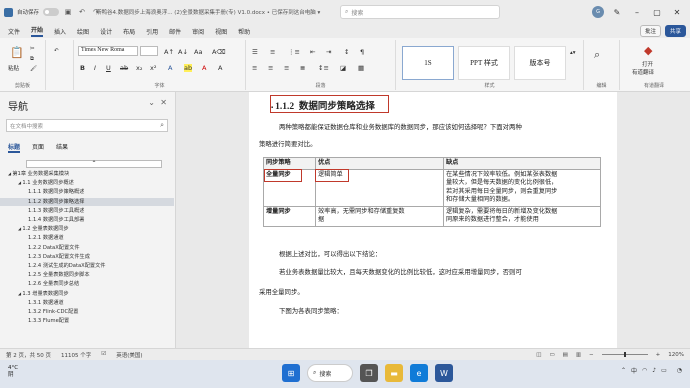 The width and height of the screenshot is (690, 388). What do you see at coordinates (87, 294) in the screenshot?
I see `nav-tree-item: ◢ 1.3 增量表数据同步` at bounding box center [87, 294].